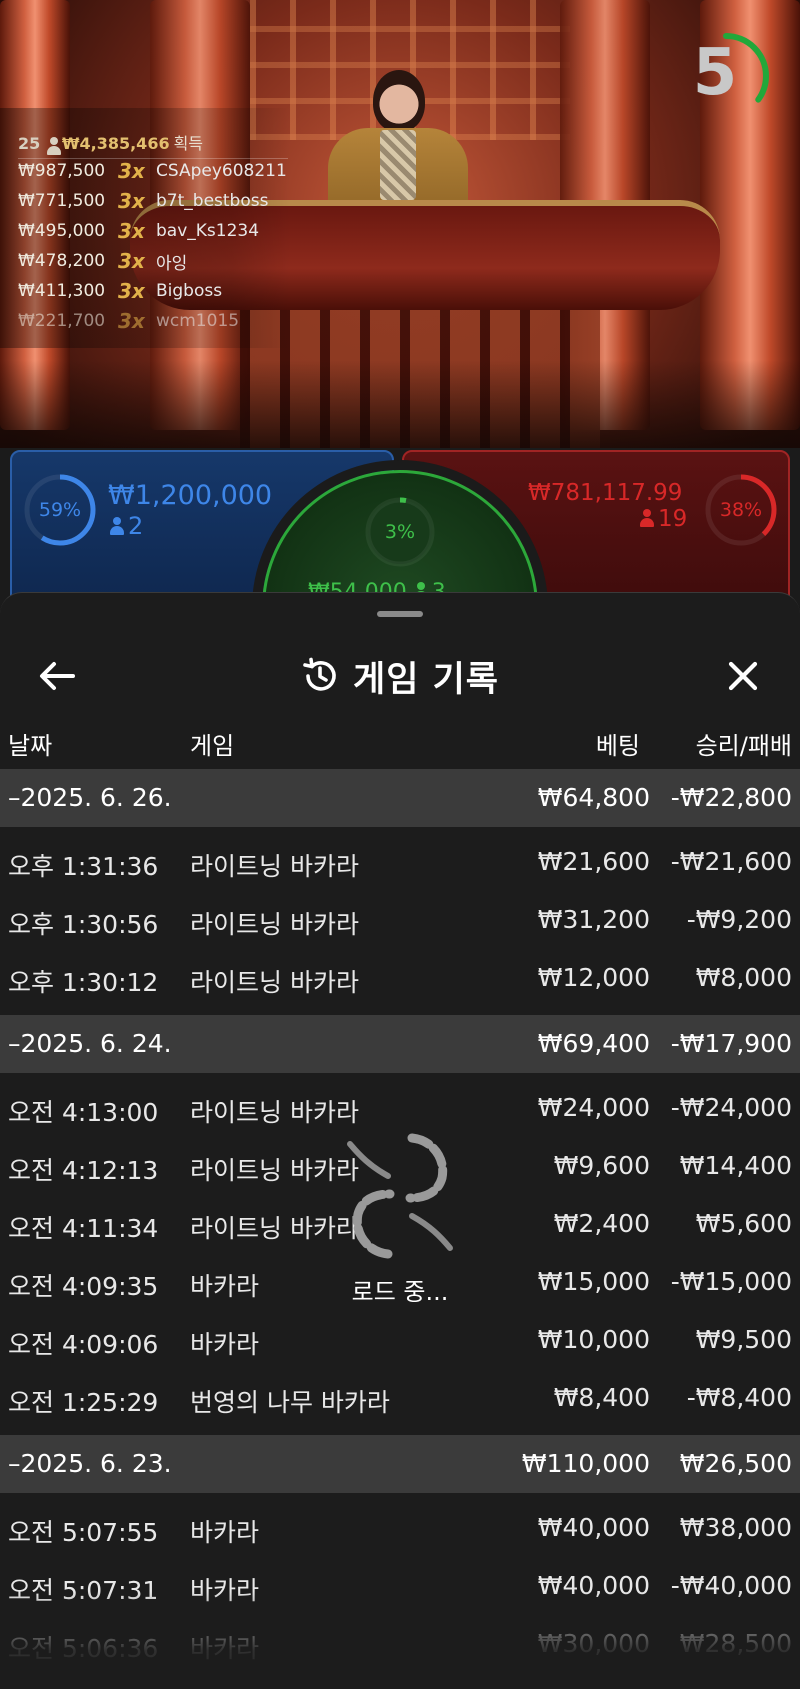  What do you see at coordinates (731, 1107) in the screenshot?
I see `row-win-loss: -₩24,000` at bounding box center [731, 1107].